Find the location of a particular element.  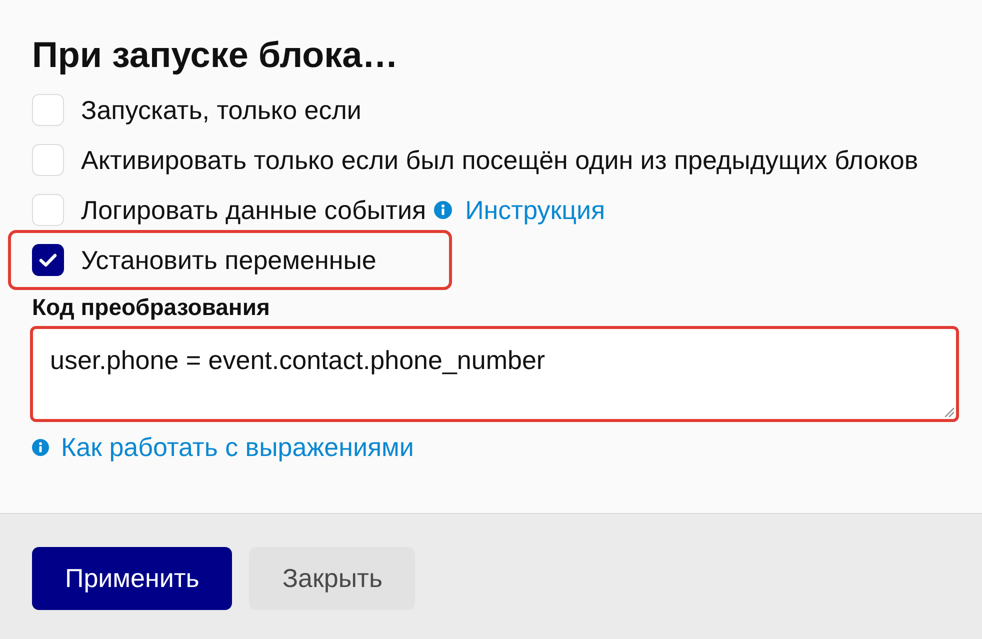

option-label: Логировать данные события is located at coordinates (253, 210).